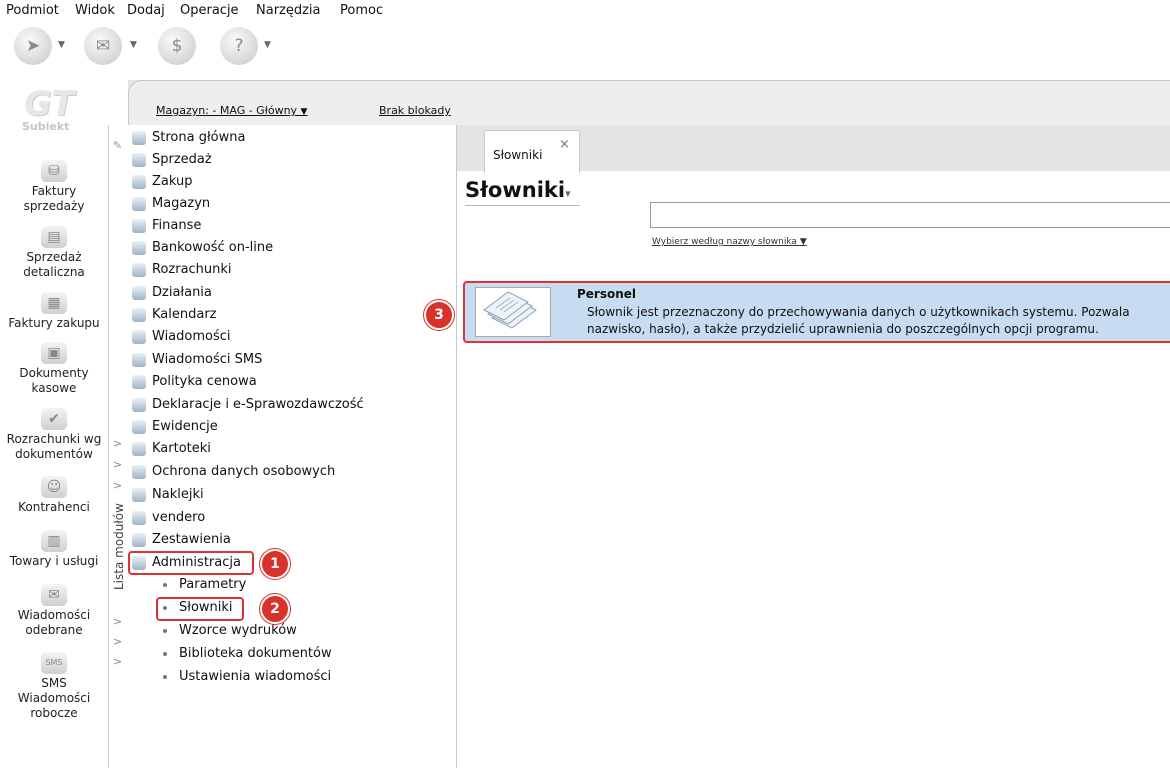 Image resolution: width=1170 pixels, height=768 pixels. I want to click on send-button: ➤, so click(33, 46).